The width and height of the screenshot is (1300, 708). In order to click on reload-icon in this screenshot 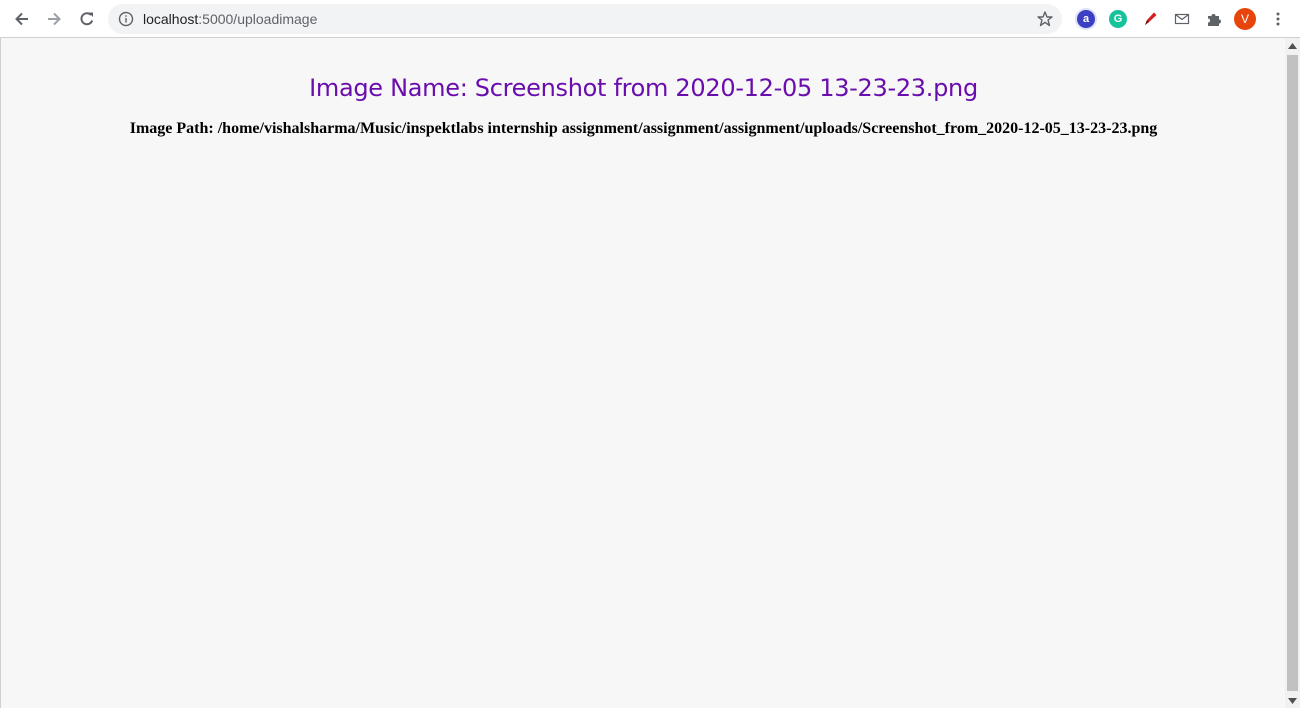, I will do `click(87, 19)`.